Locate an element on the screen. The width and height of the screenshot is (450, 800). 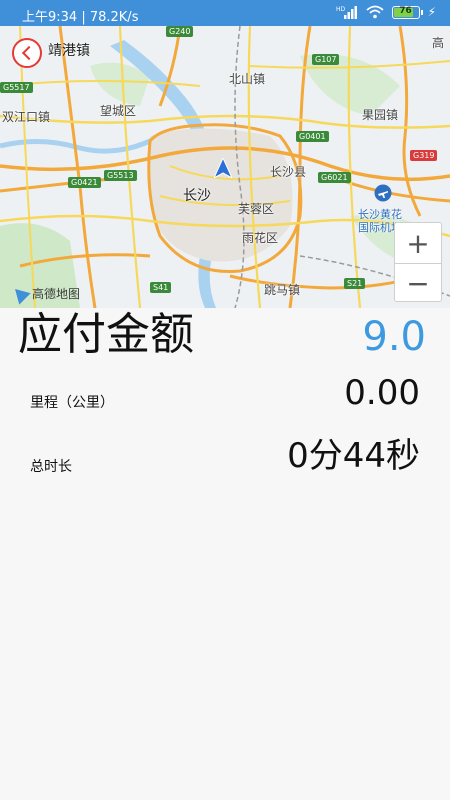
map-label-tiaoma: 跳马镇 is located at coordinates (282, 290).